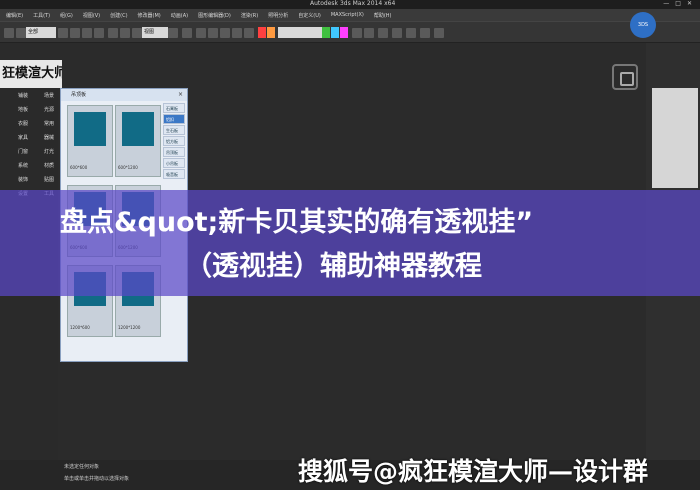  I want to click on redo-icon, so click(21, 33).